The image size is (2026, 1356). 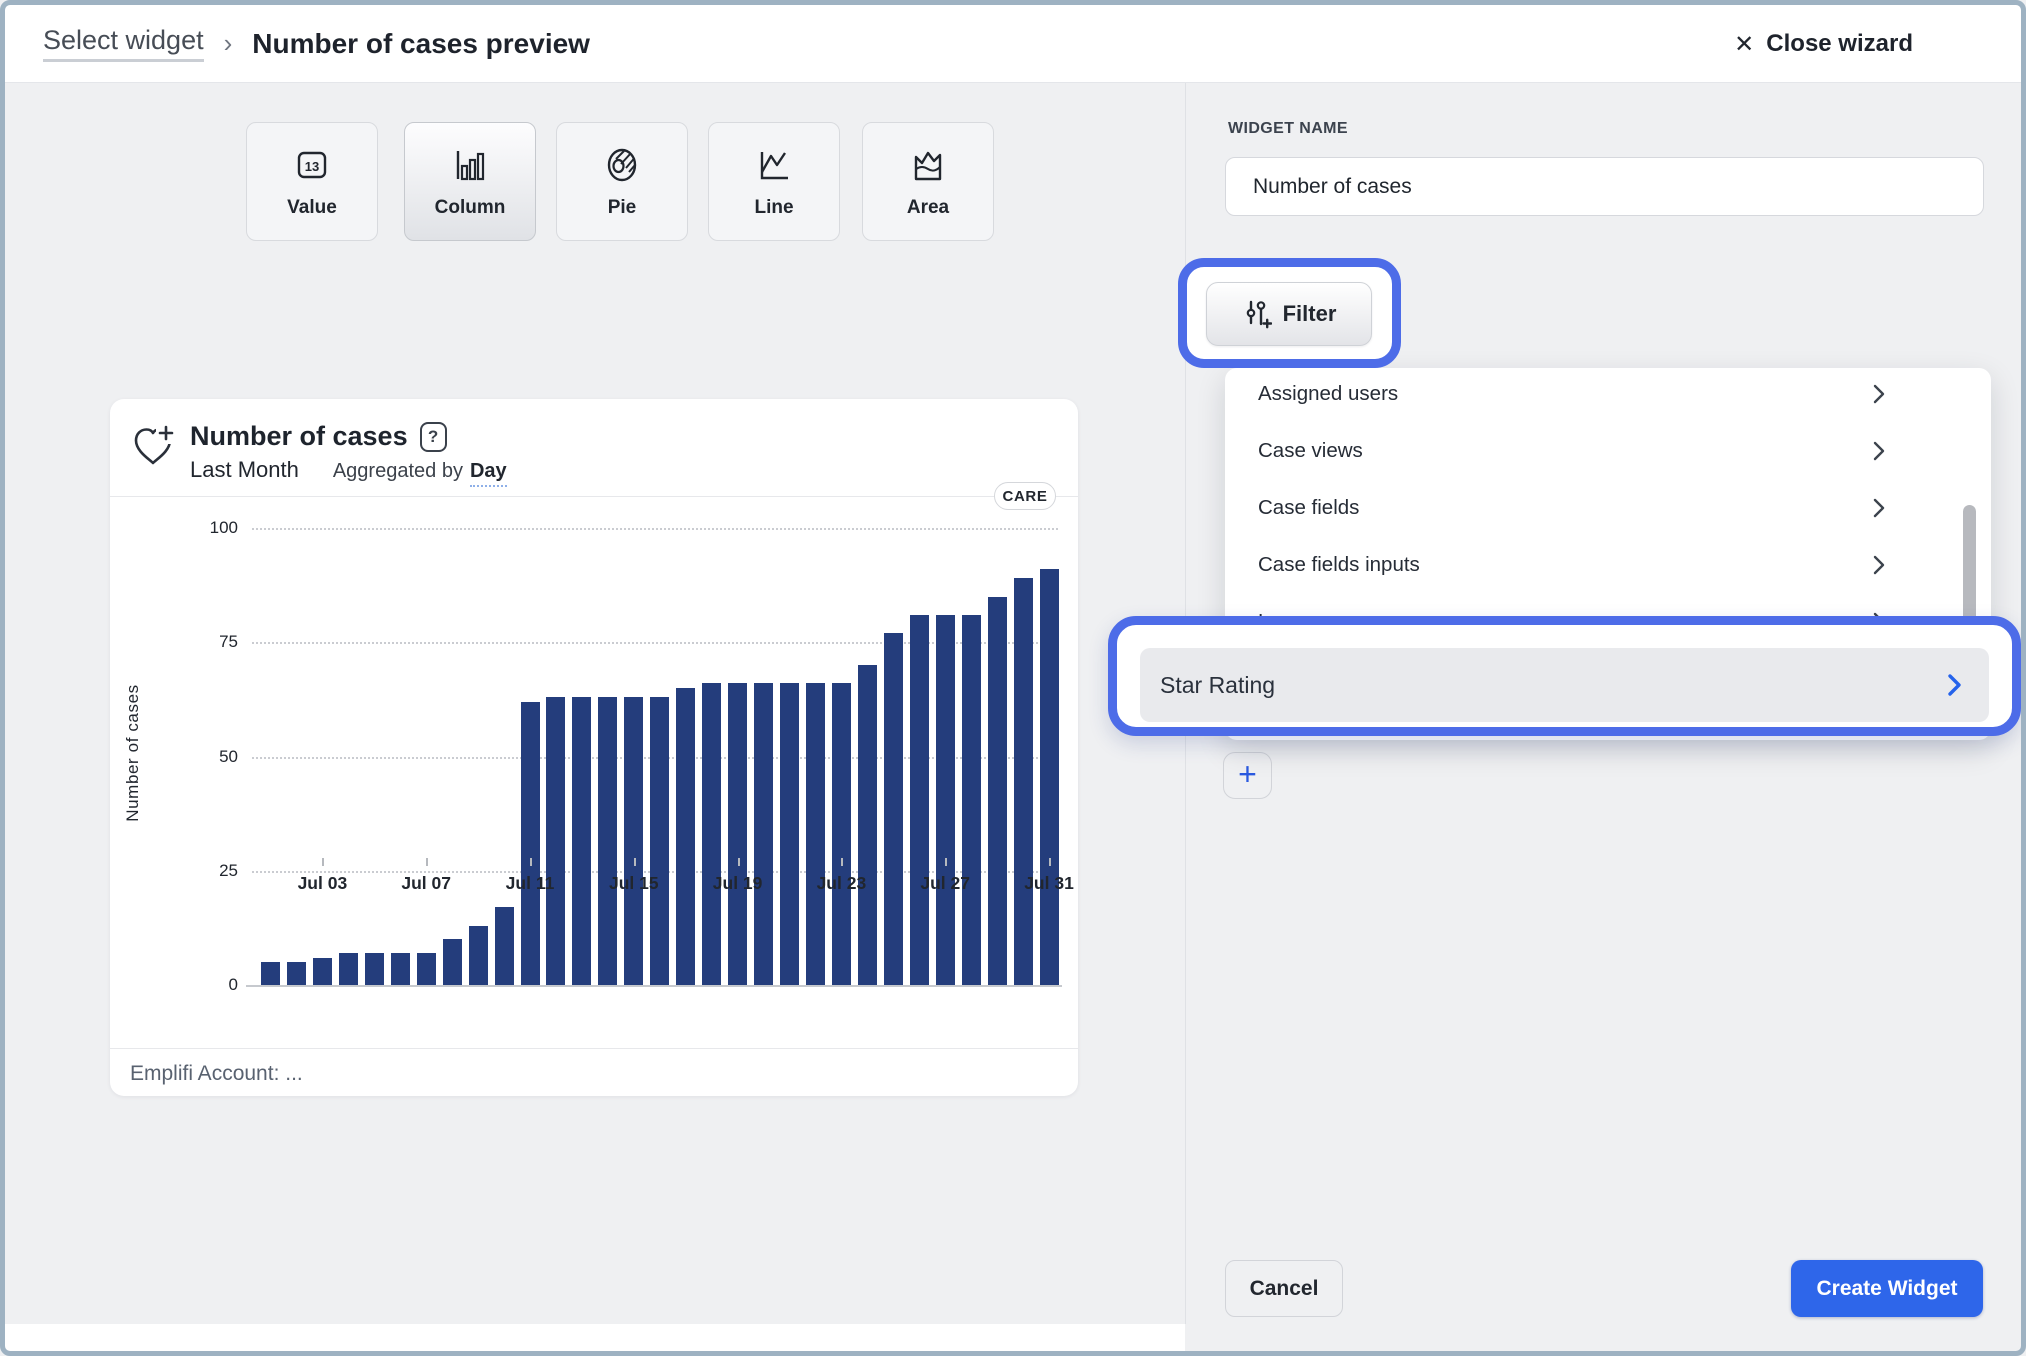 I want to click on dropdown-item-label: Case fields, so click(x=1309, y=507).